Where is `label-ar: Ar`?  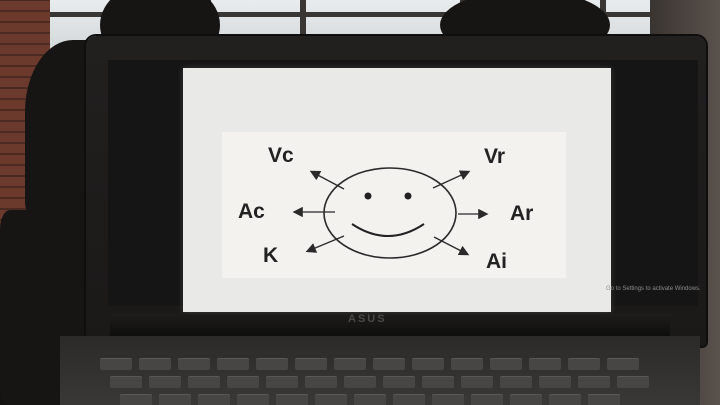
label-ar: Ar is located at coordinates (522, 213).